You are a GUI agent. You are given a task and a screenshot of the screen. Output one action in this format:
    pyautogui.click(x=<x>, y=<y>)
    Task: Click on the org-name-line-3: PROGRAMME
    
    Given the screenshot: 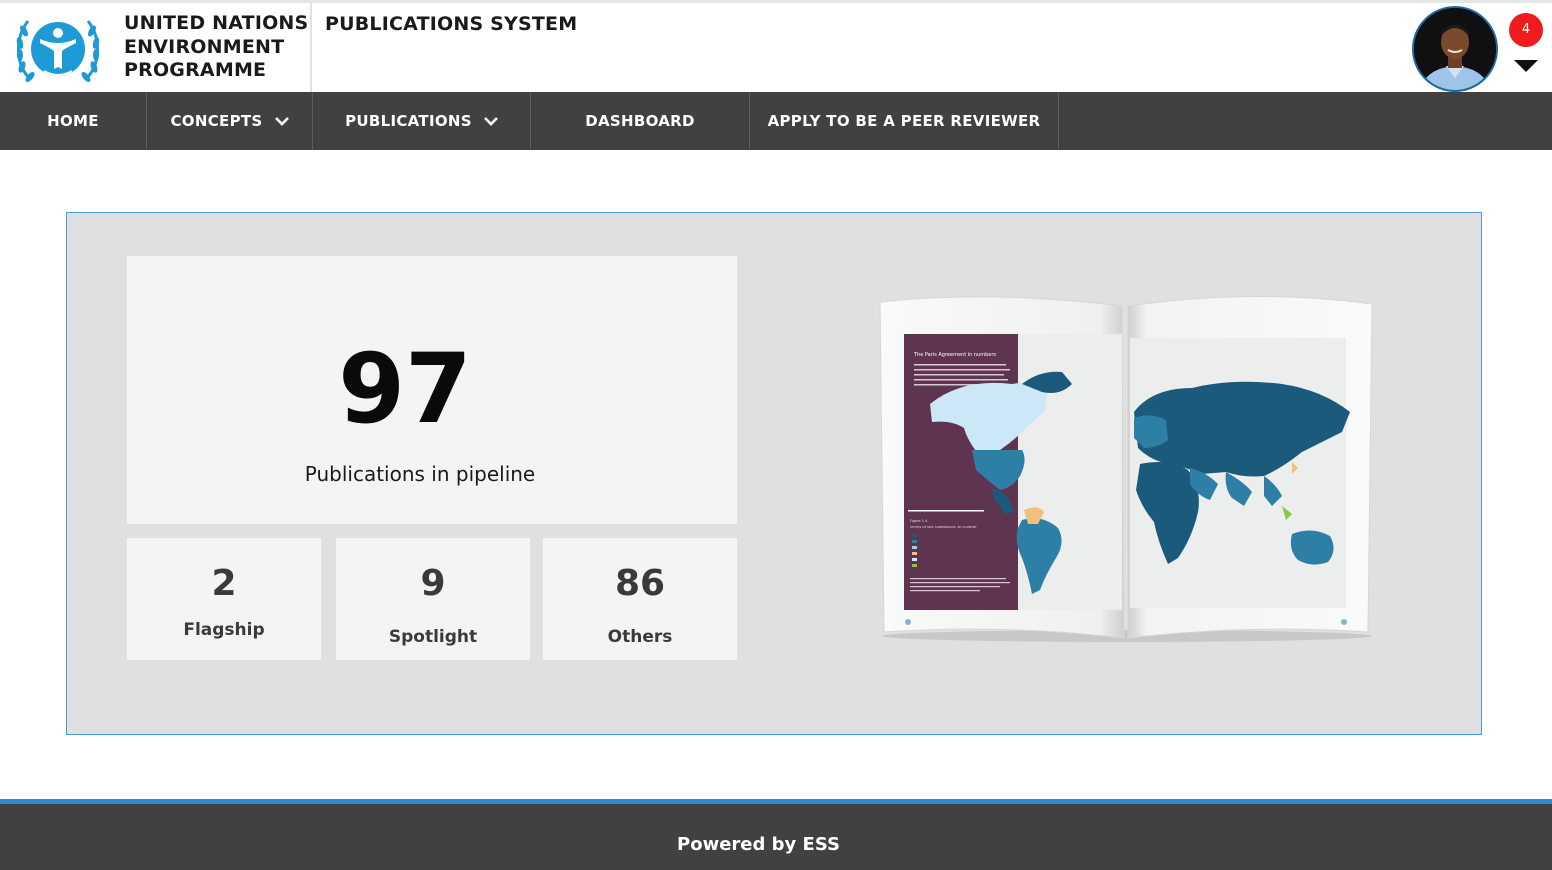 What is the action you would take?
    pyautogui.click(x=195, y=70)
    